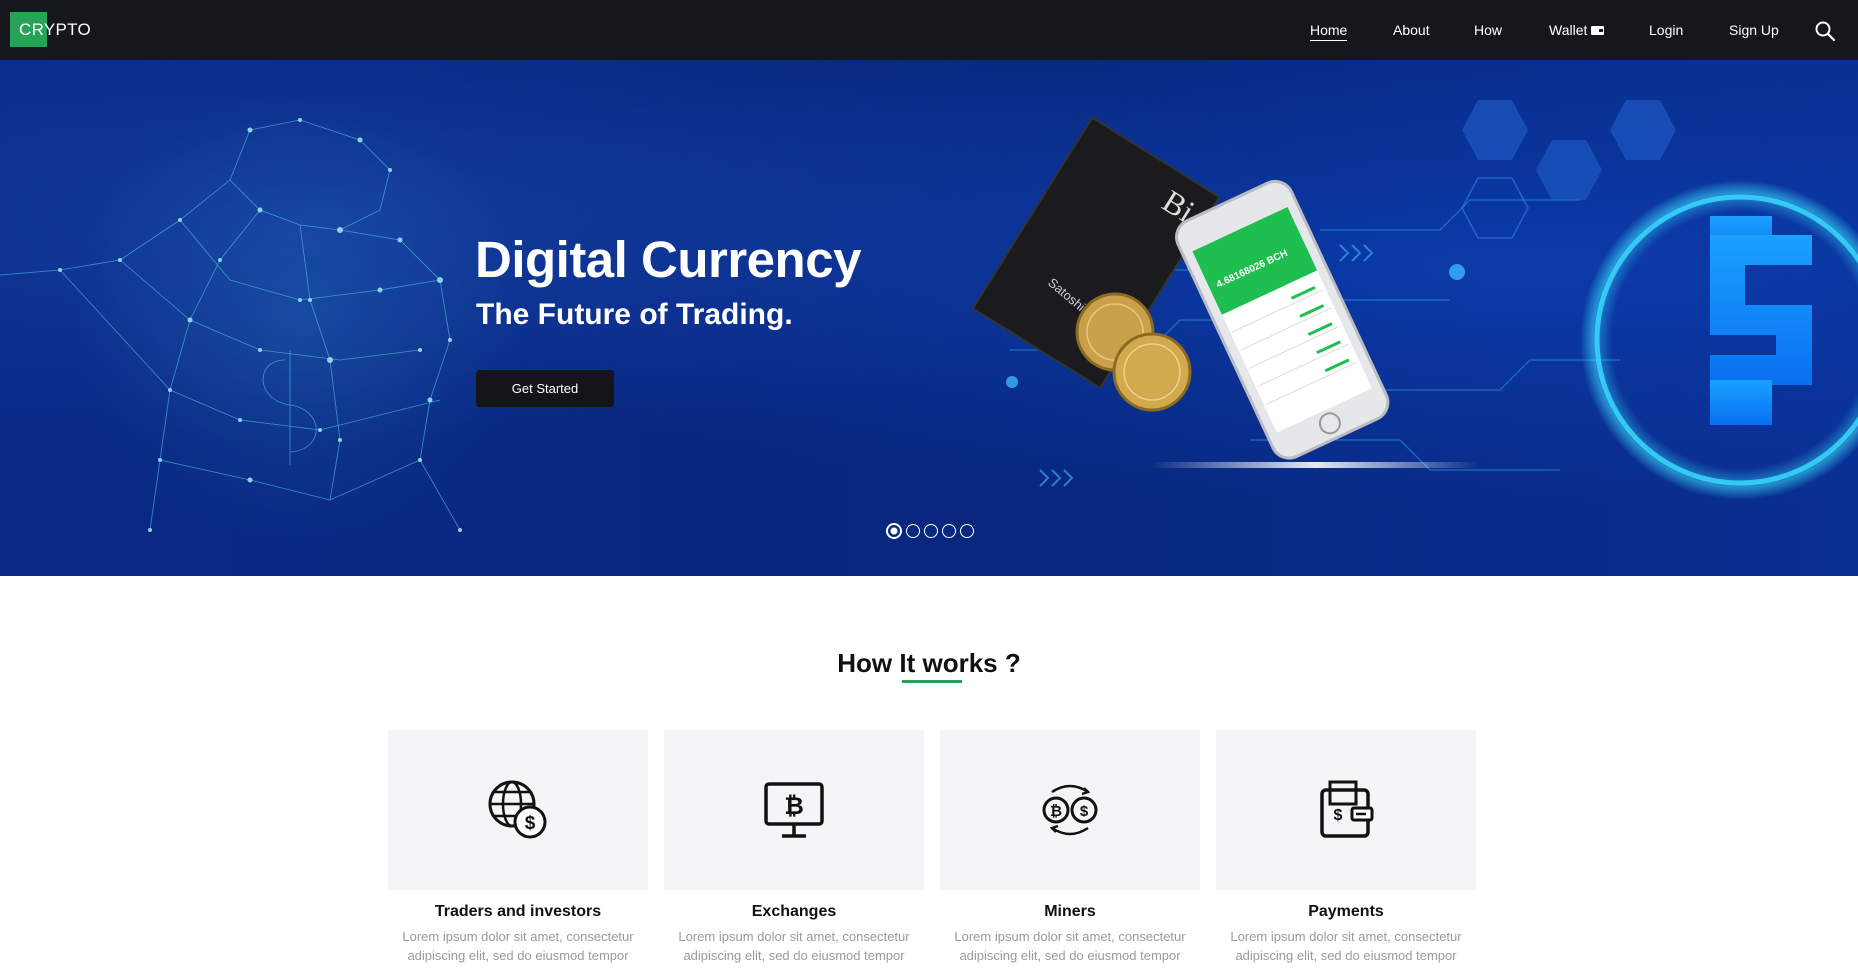 The image size is (1858, 970). What do you see at coordinates (1598, 30) in the screenshot?
I see `wallet-icon` at bounding box center [1598, 30].